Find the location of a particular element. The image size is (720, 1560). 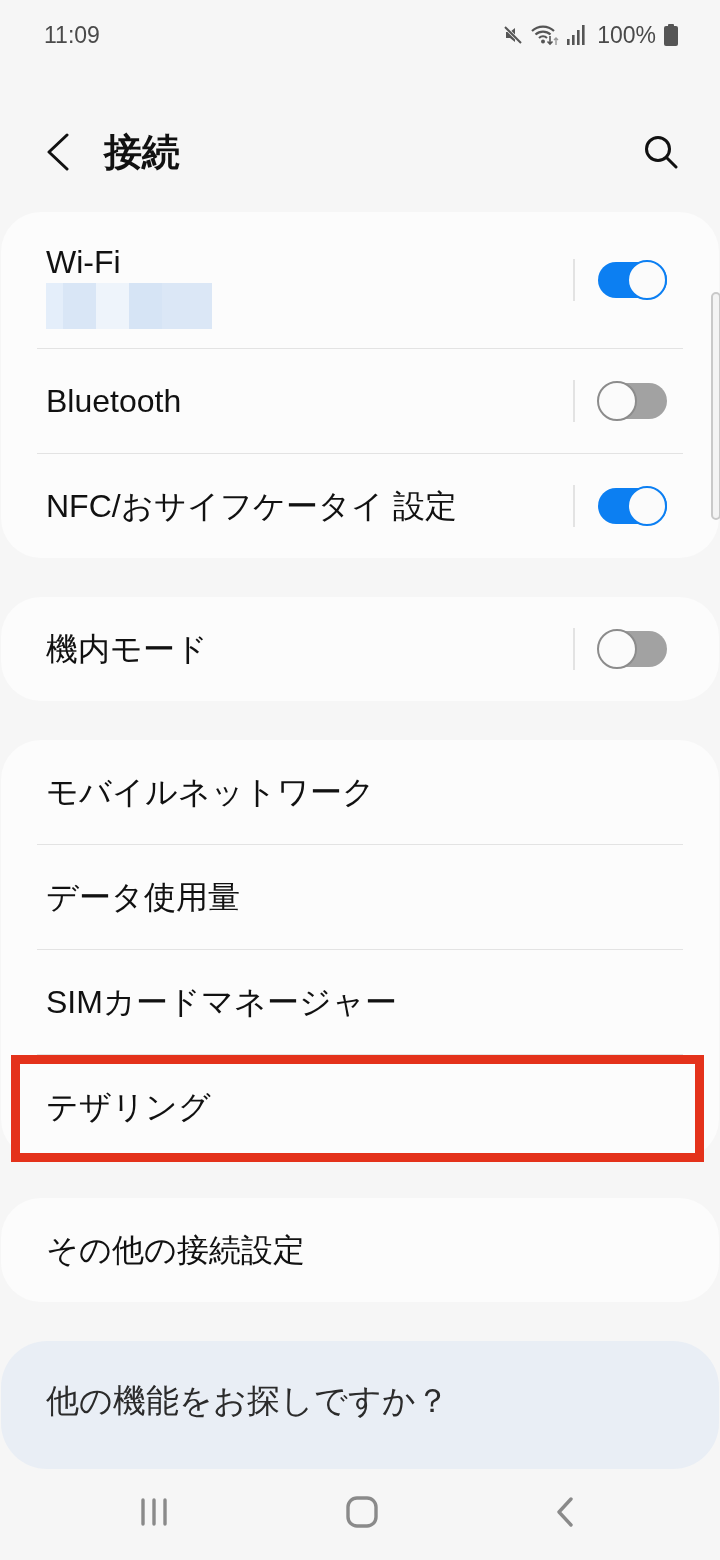

search-button is located at coordinates (661, 152).